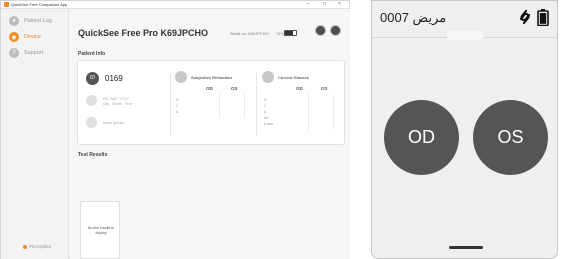 This screenshot has width=569, height=259. I want to click on subjective-row-a: A, so click(177, 112).